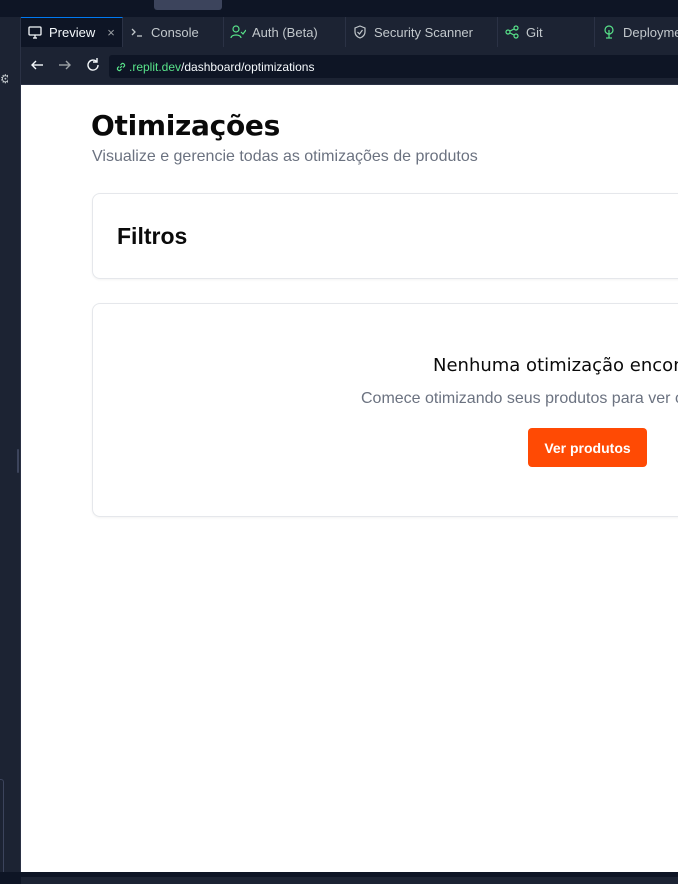 This screenshot has height=884, width=678. What do you see at coordinates (137, 32) in the screenshot?
I see `terminal-icon` at bounding box center [137, 32].